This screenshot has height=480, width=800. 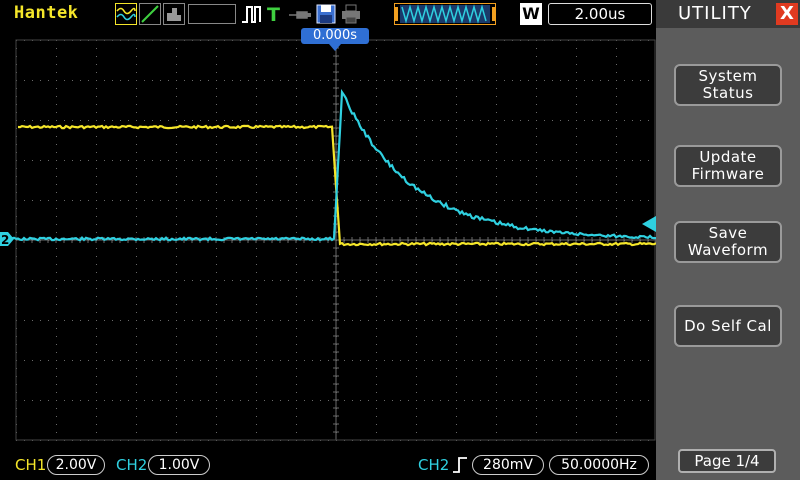 I want to click on menu-title-bar: UTILITY X, so click(x=728, y=14).